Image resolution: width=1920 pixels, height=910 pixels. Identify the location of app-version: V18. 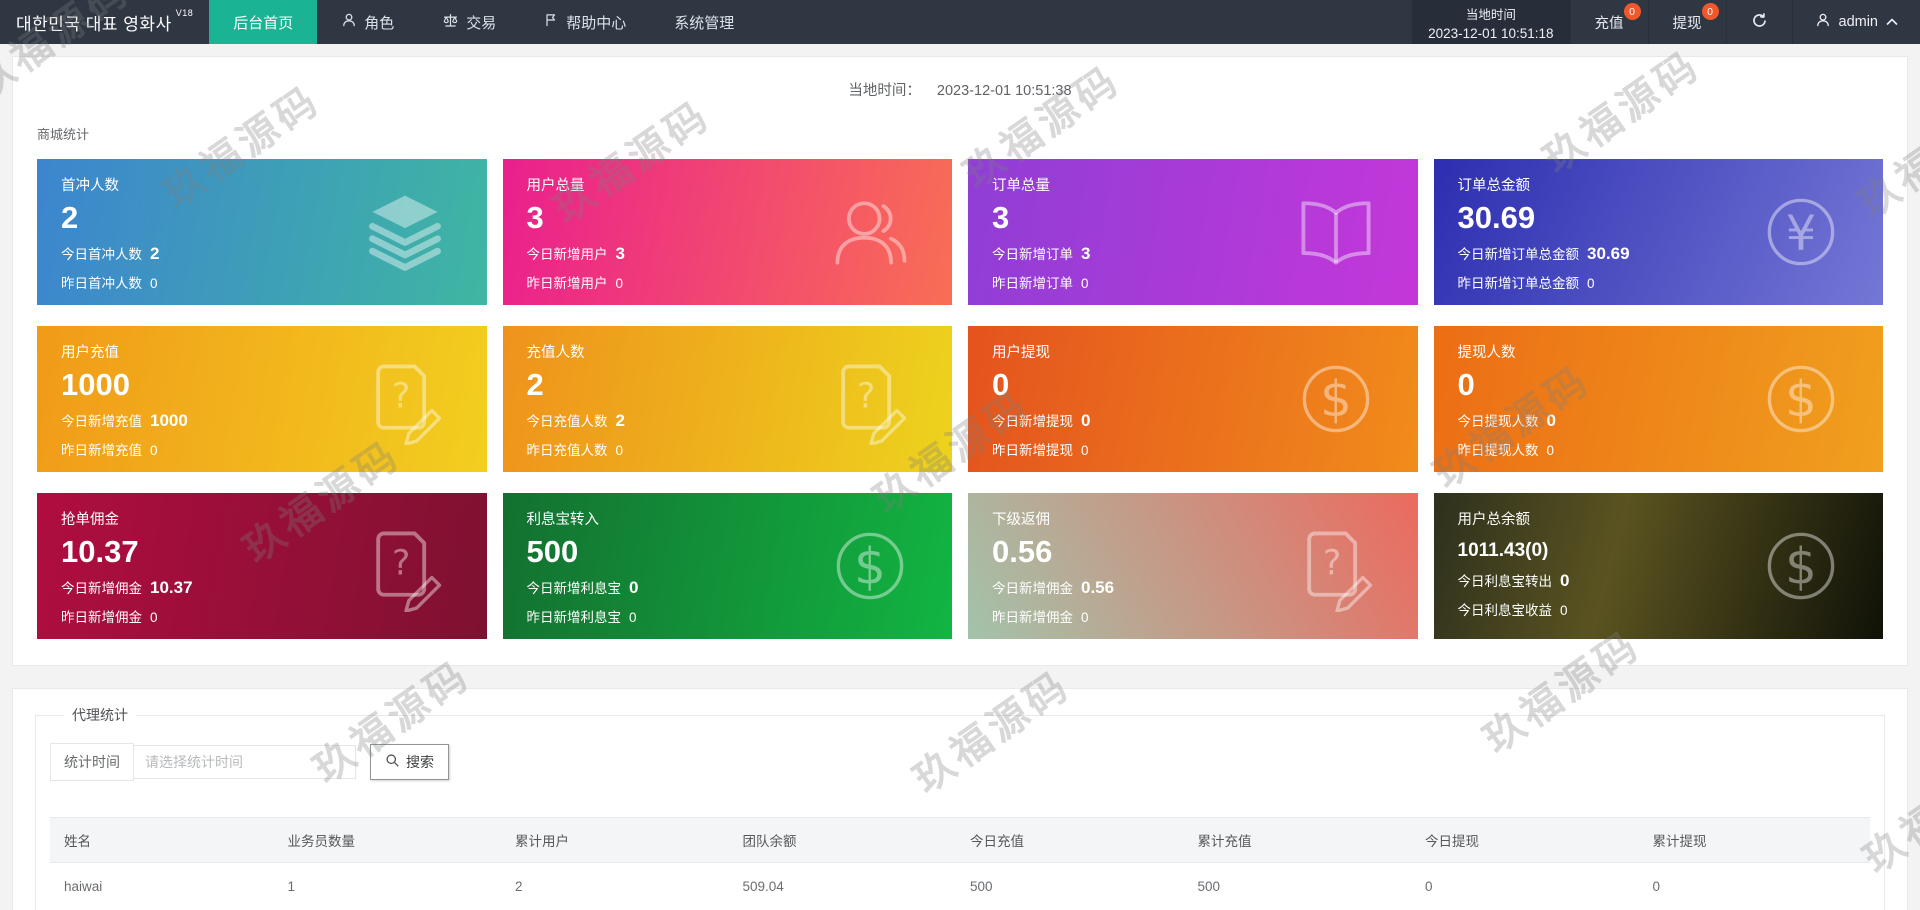
(184, 13).